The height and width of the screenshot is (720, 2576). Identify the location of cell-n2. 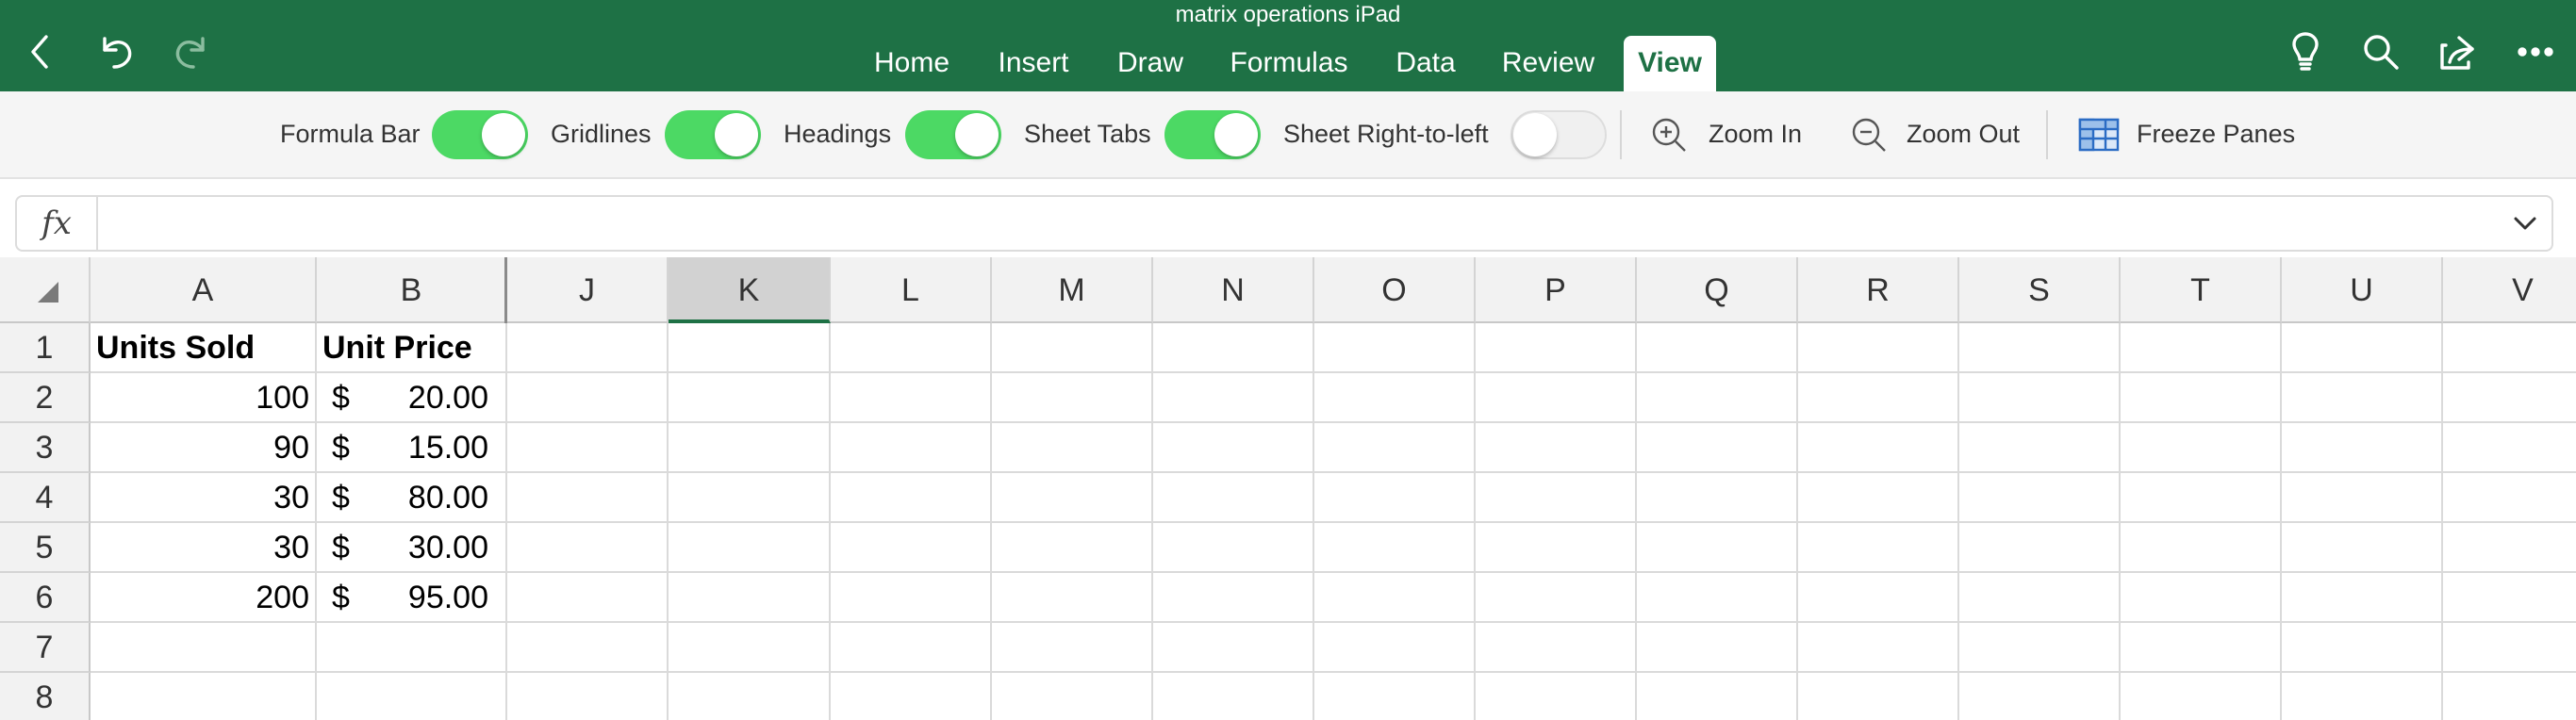
(1233, 398).